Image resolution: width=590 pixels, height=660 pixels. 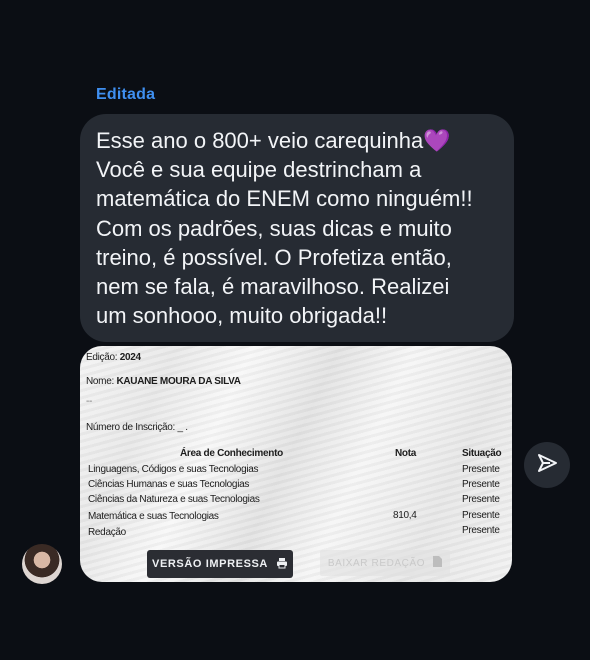 I want to click on printer-icon, so click(x=282, y=564).